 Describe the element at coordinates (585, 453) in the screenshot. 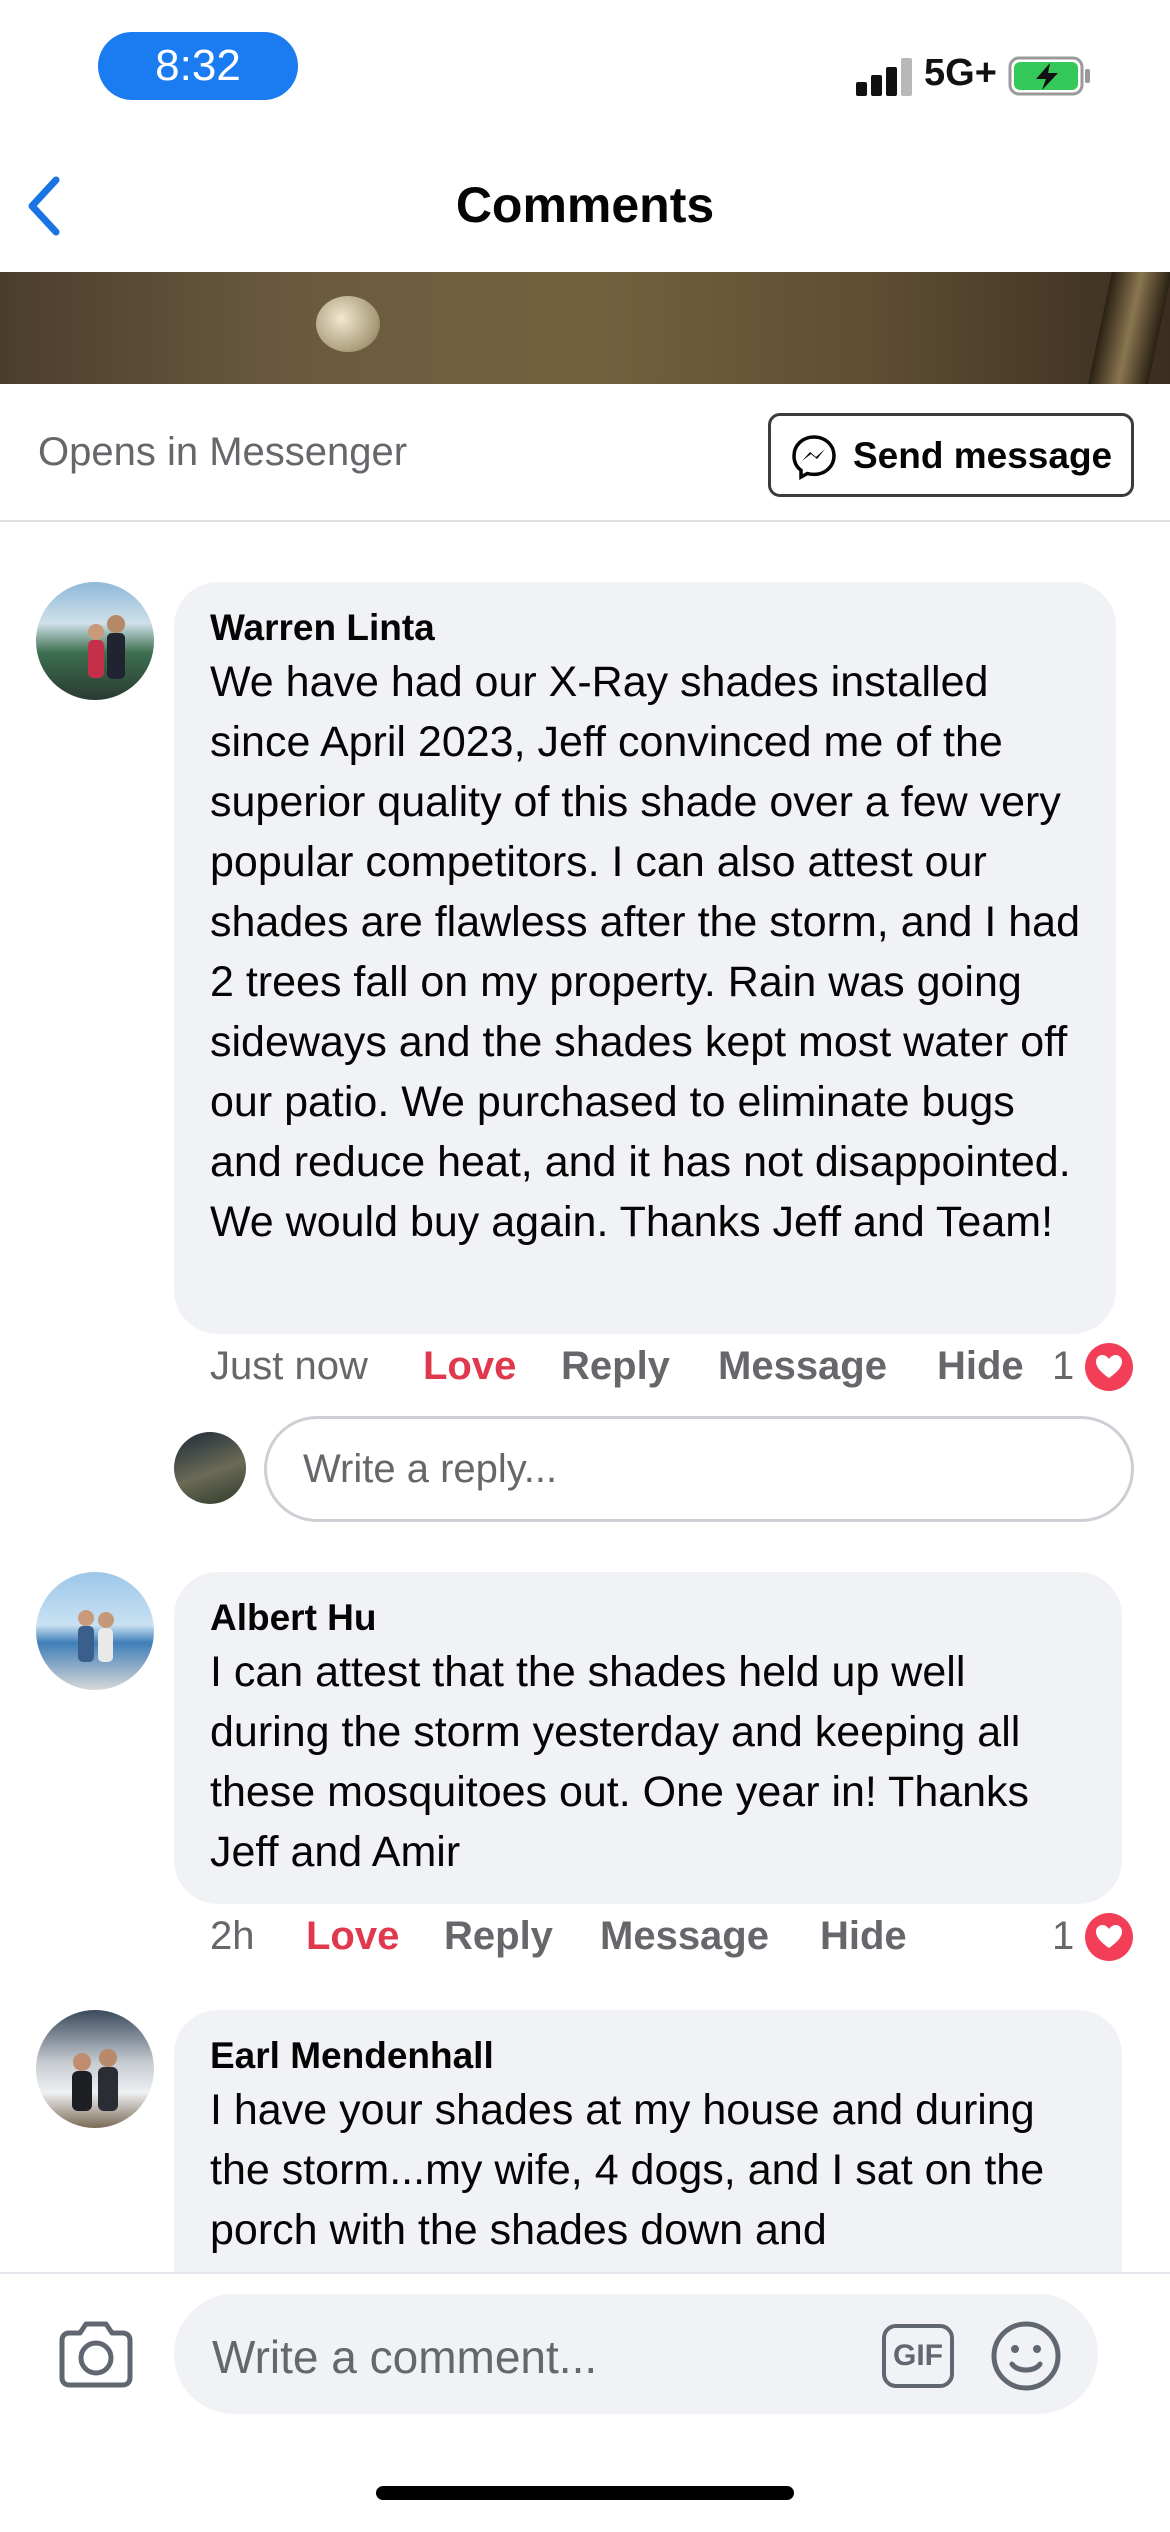

I see `messenger-row: Opens in Messenger Send message` at that location.